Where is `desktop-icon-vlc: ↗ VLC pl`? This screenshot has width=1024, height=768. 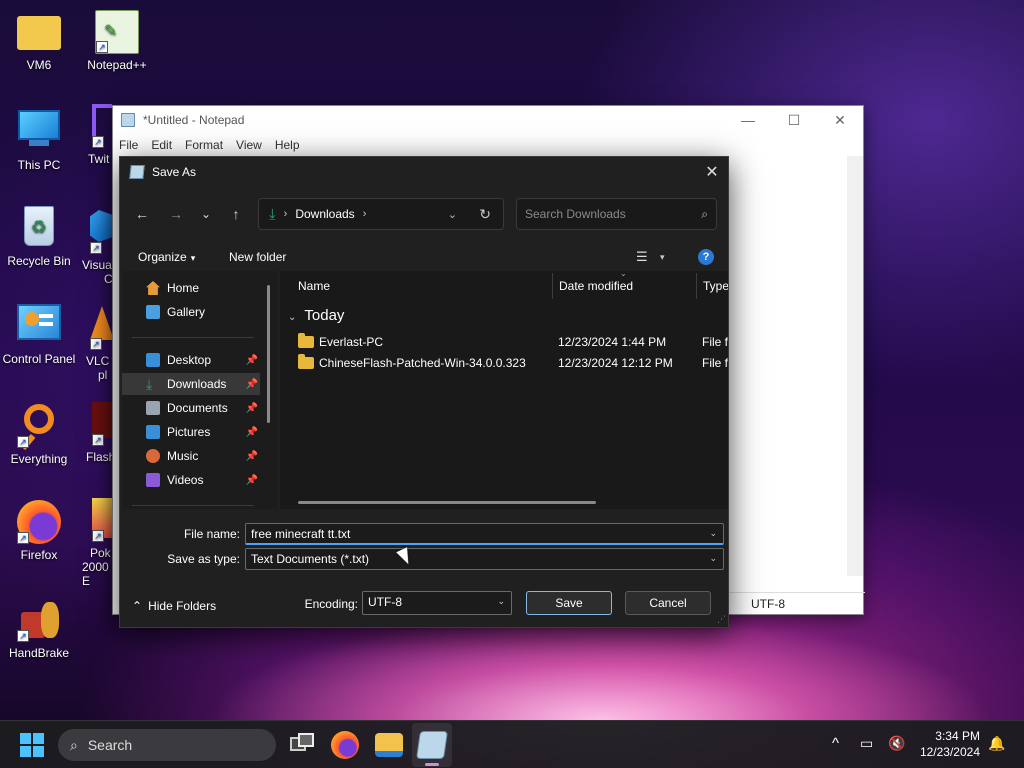
desktop-icon-vlc: ↗ VLC pl is located at coordinates (98, 344).